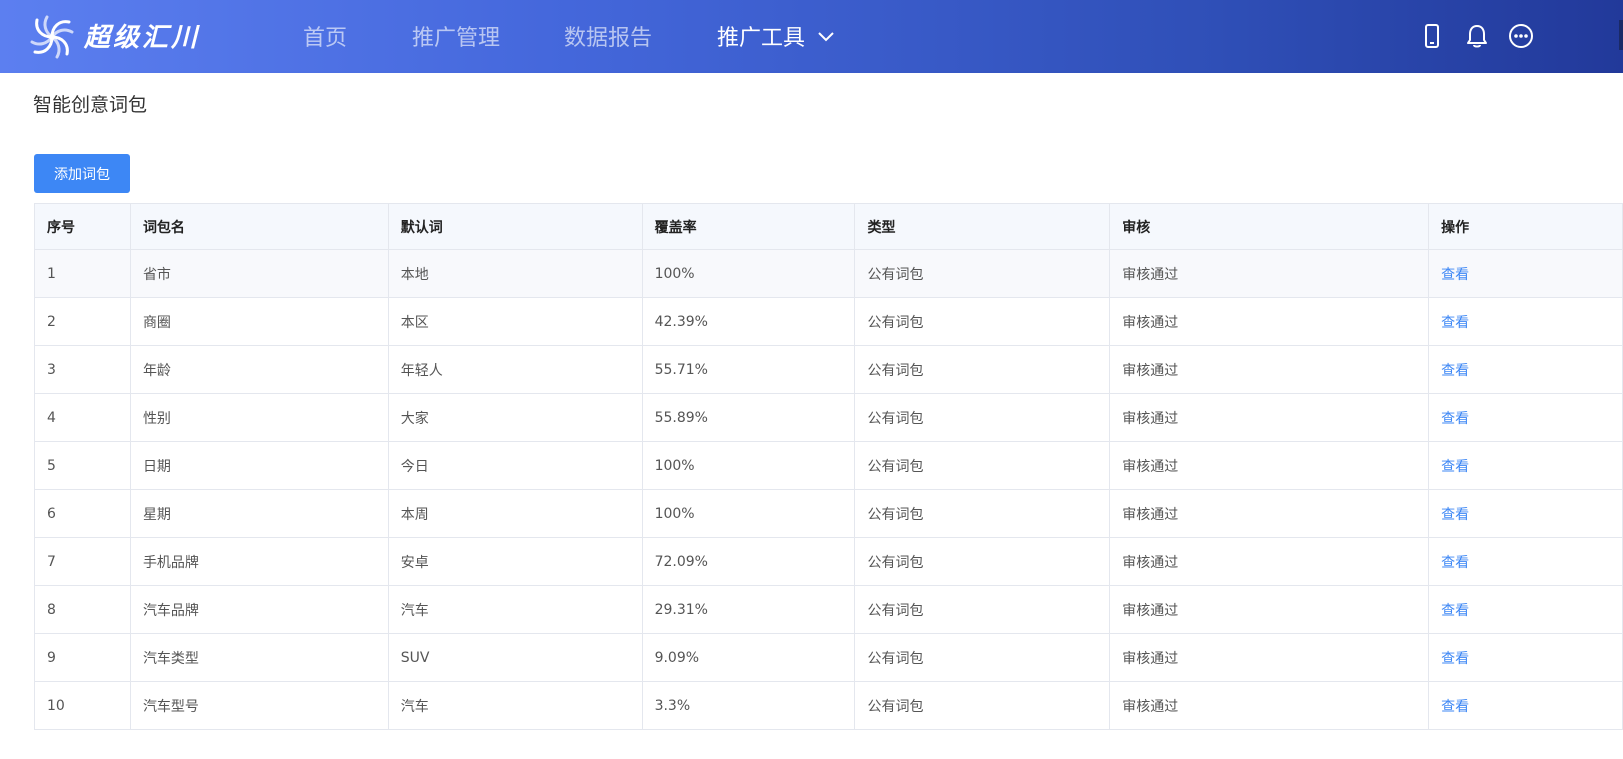 The height and width of the screenshot is (759, 1623). Describe the element at coordinates (748, 657) in the screenshot. I see `cell-coverage: 9.09%` at that location.